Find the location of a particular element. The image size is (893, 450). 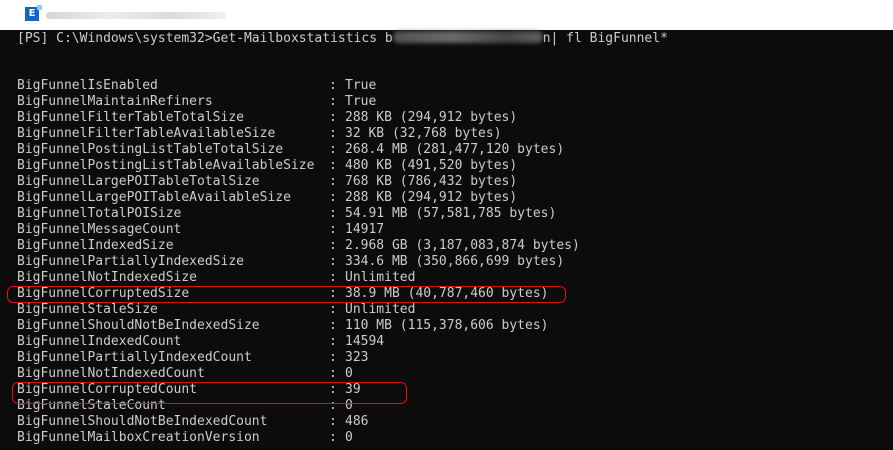

property-key: BigFunnelTotalPOISize is located at coordinates (99, 213).